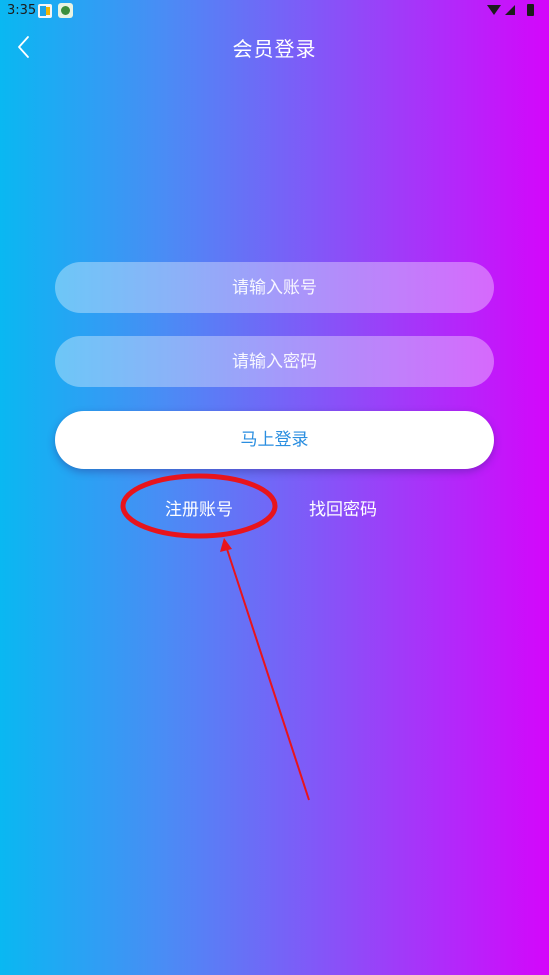  Describe the element at coordinates (530, 10) in the screenshot. I see `battery-icon` at that location.